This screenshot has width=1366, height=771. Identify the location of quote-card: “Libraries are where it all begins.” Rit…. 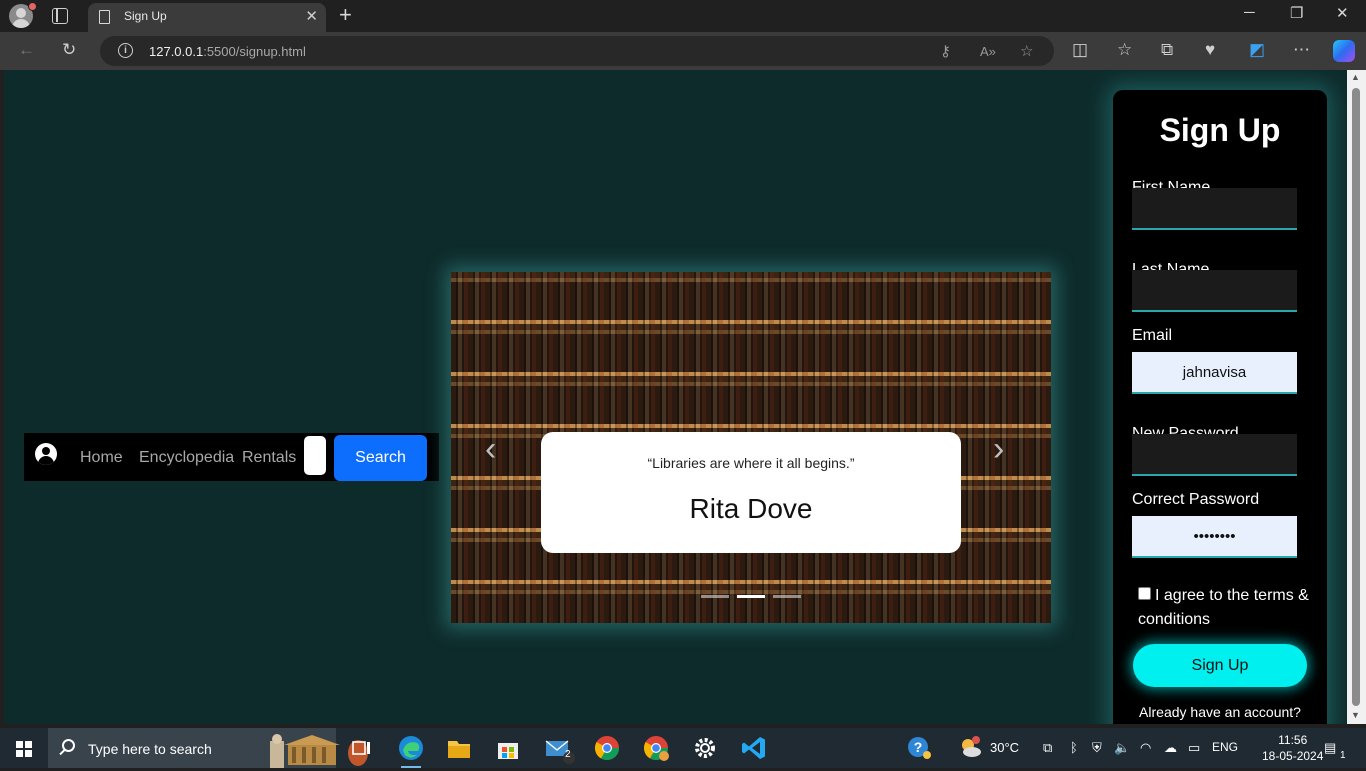
(751, 492).